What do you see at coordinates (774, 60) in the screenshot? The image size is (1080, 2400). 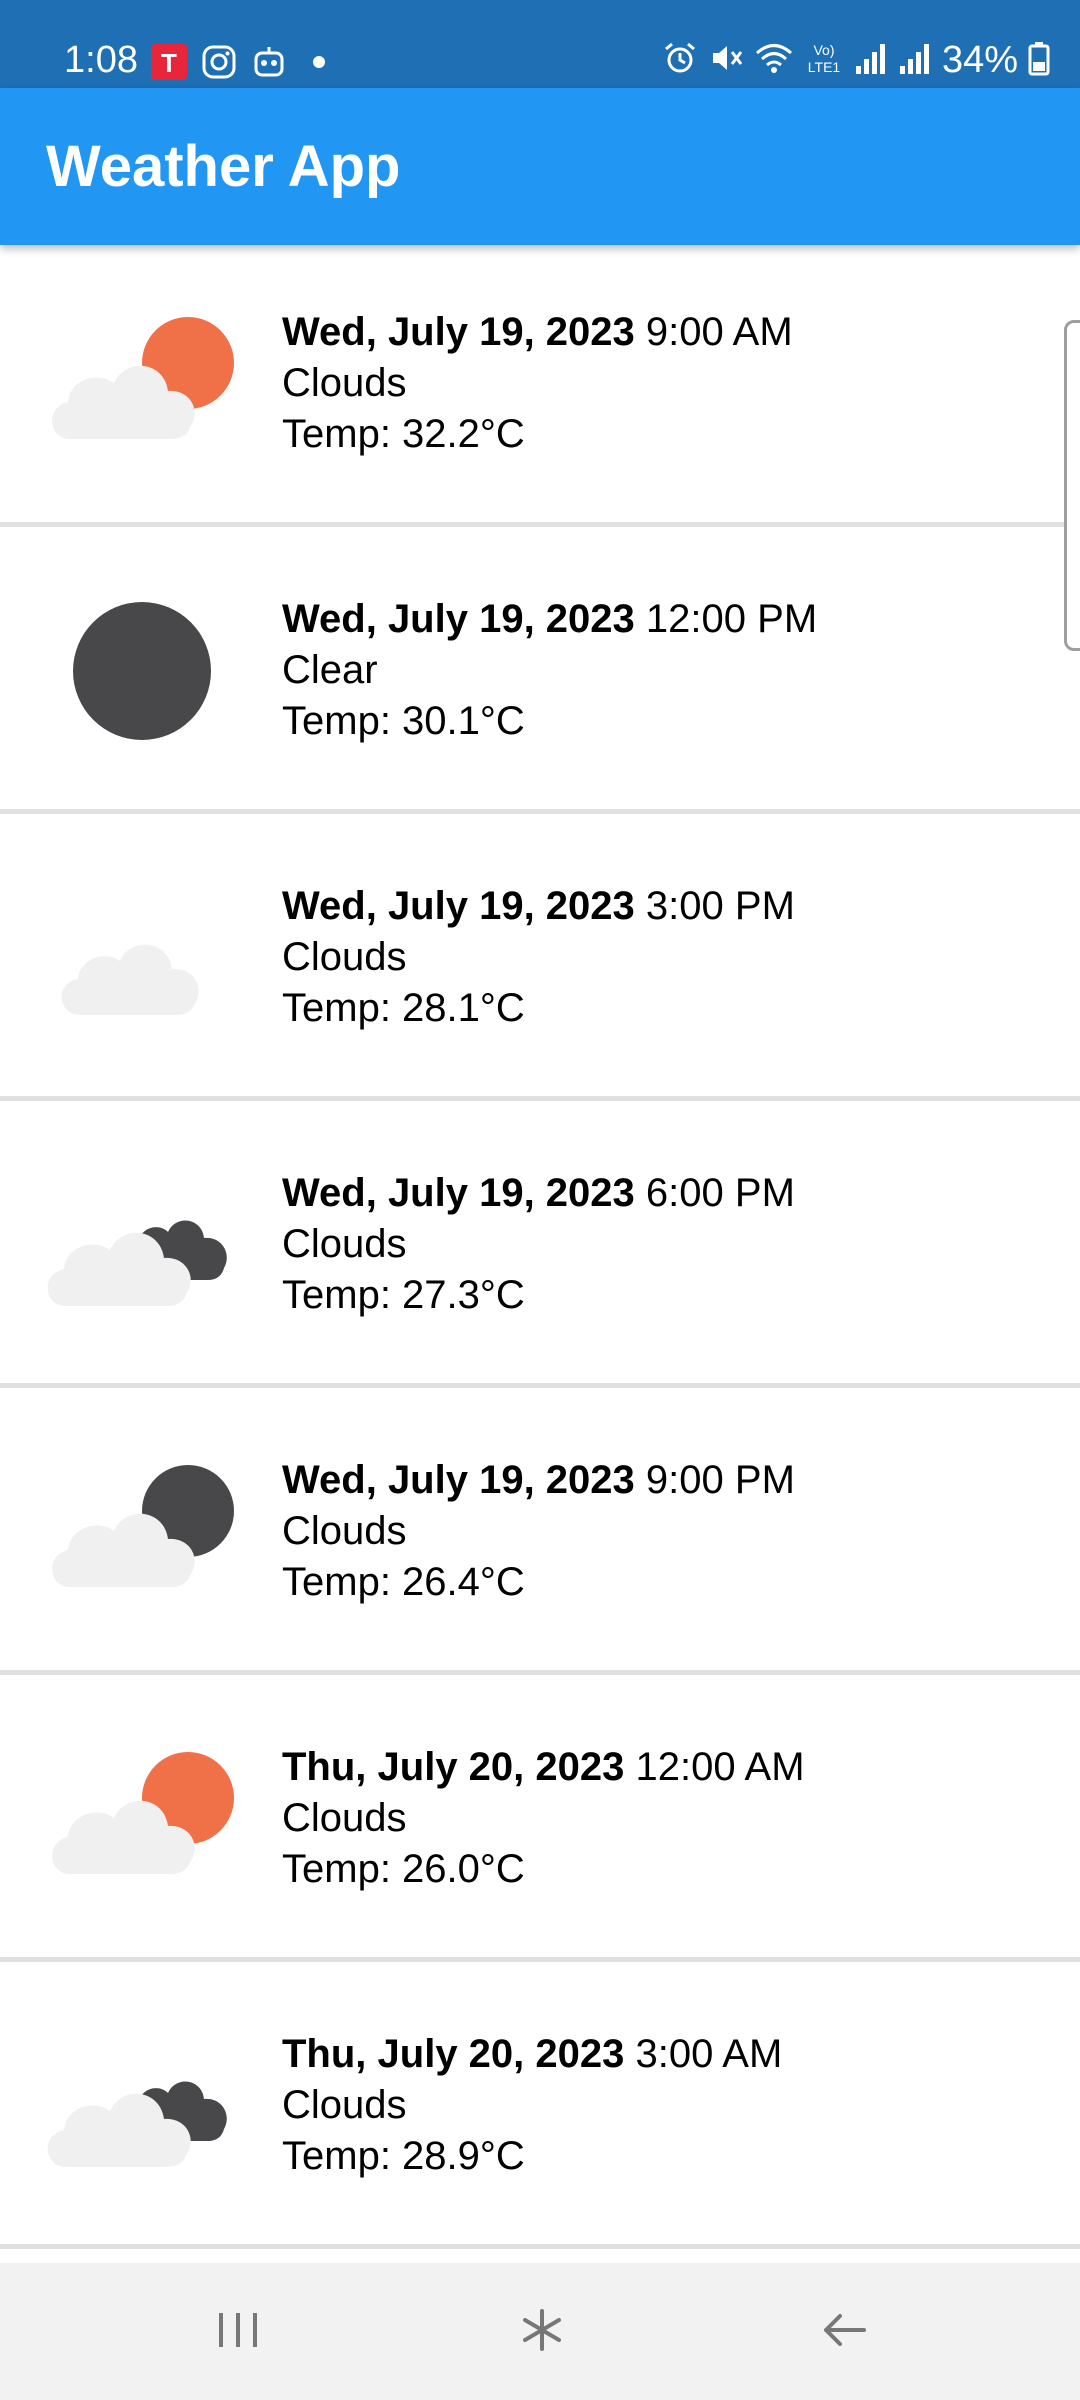 I see `wifi-icon` at bounding box center [774, 60].